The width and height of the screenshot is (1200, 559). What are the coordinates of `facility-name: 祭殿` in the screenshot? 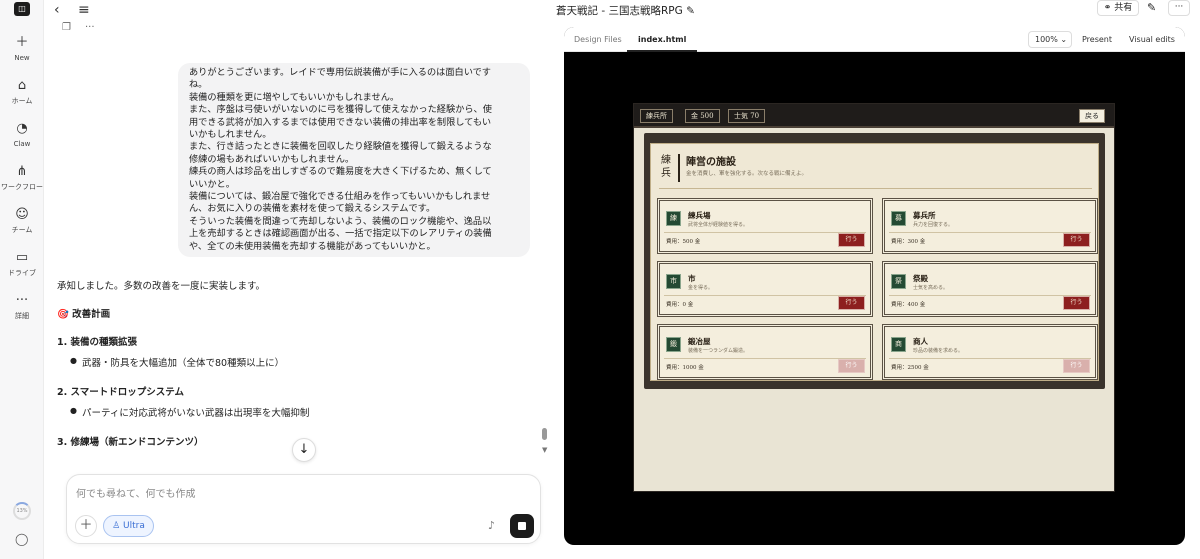 It's located at (920, 278).